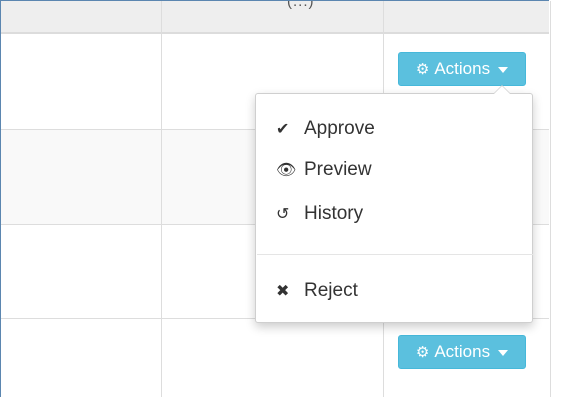 Image resolution: width=571 pixels, height=397 pixels. What do you see at coordinates (275, 17) in the screenshot?
I see `table-header-row: (...)` at bounding box center [275, 17].